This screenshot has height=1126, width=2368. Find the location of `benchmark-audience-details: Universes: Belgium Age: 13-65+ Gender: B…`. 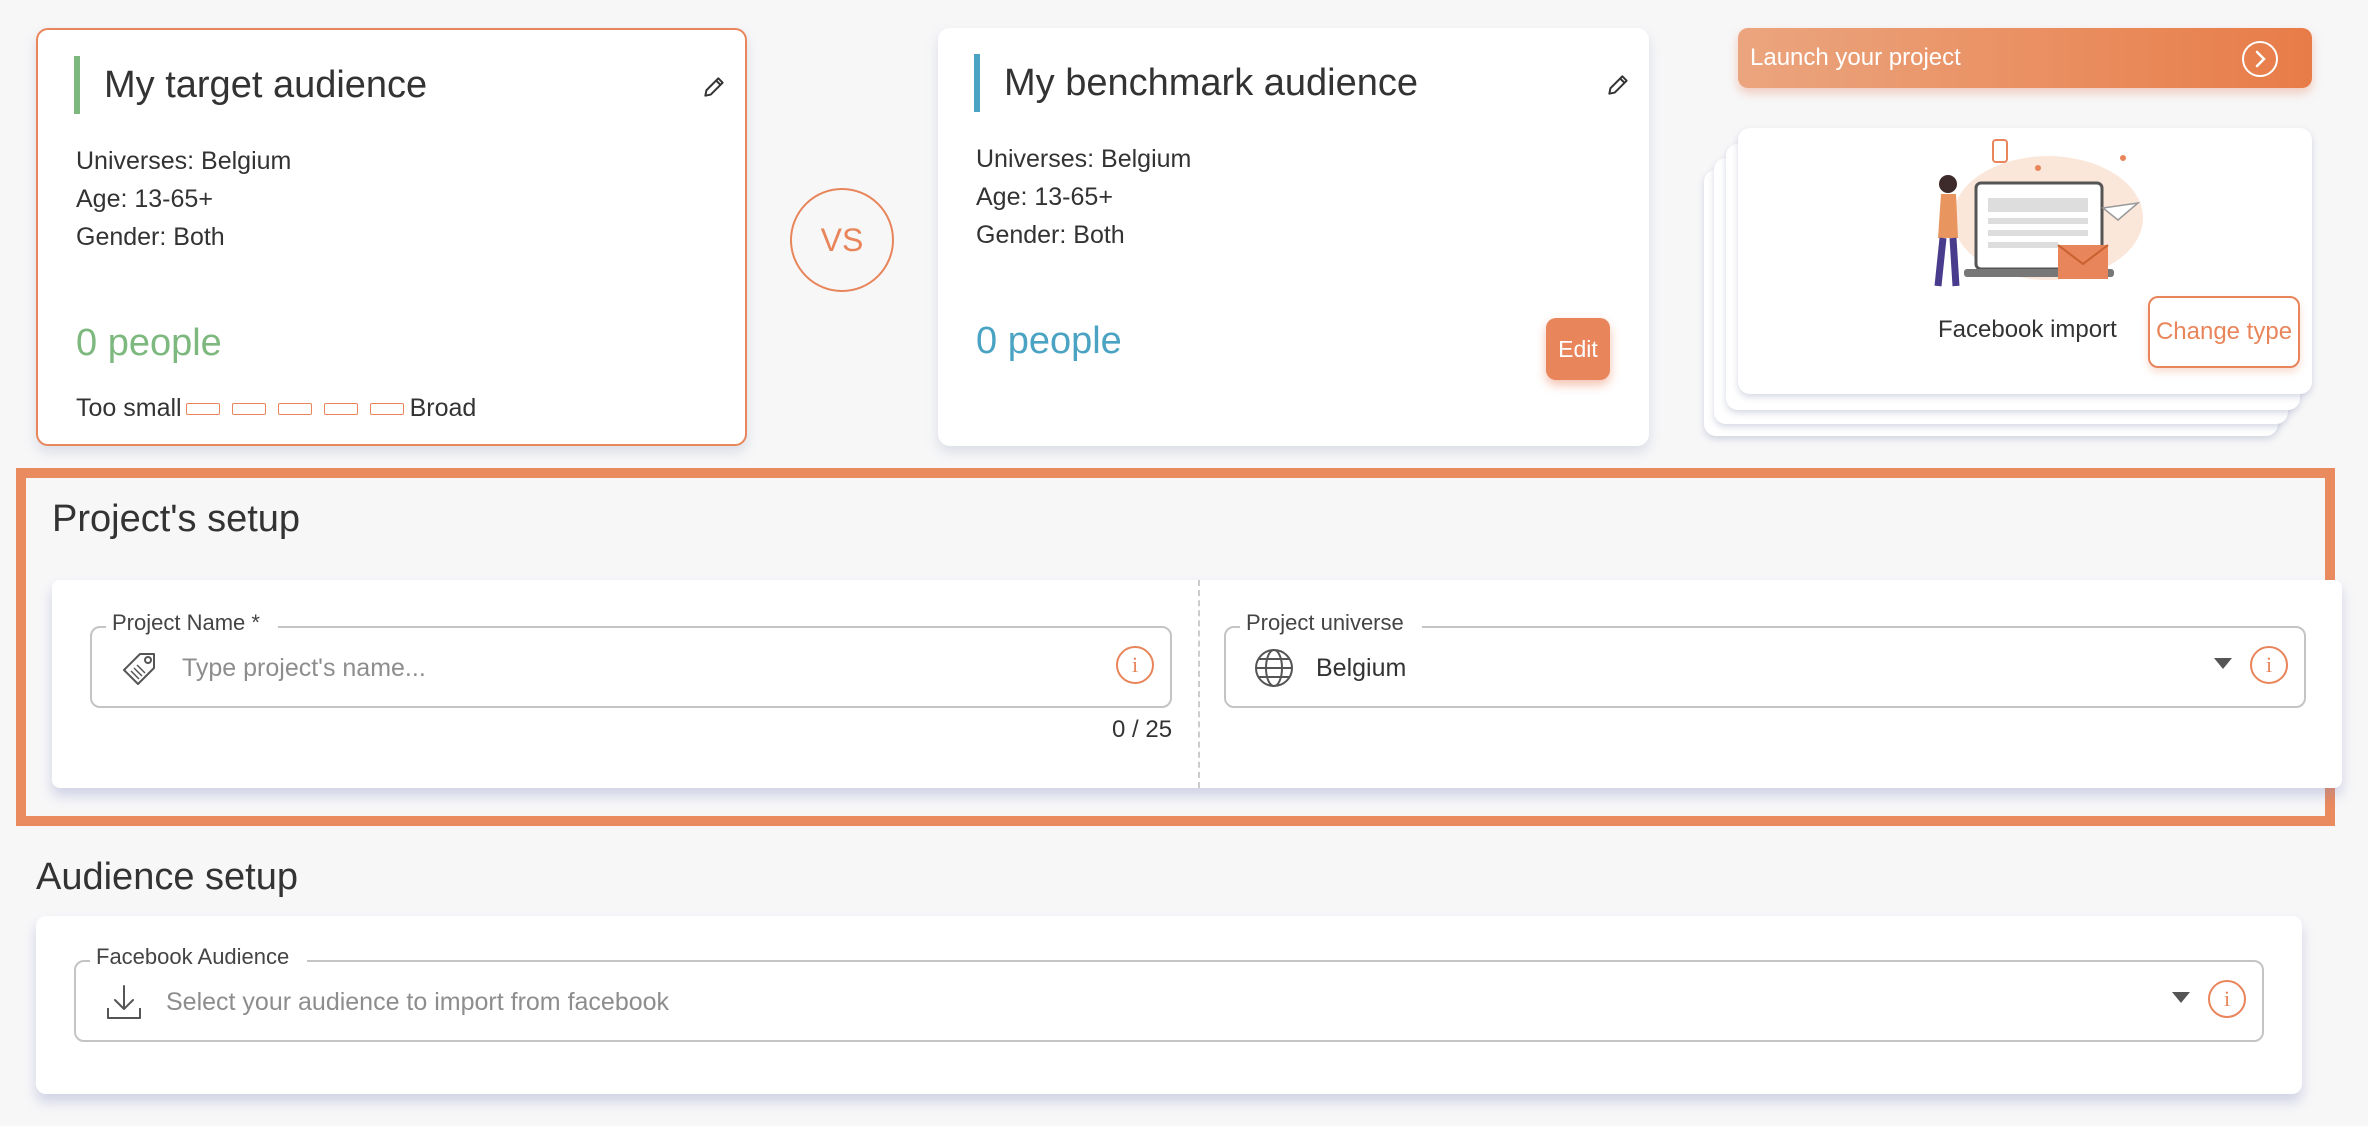

benchmark-audience-details: Universes: Belgium Age: 13-65+ Gender: B… is located at coordinates (1083, 197).